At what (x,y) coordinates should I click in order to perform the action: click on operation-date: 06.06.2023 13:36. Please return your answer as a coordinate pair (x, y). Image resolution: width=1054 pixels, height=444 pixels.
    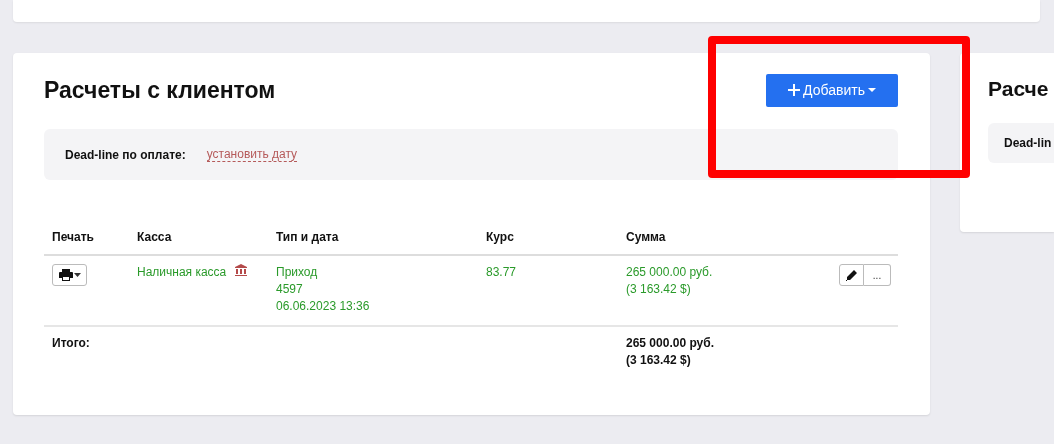
    Looking at the image, I should click on (323, 306).